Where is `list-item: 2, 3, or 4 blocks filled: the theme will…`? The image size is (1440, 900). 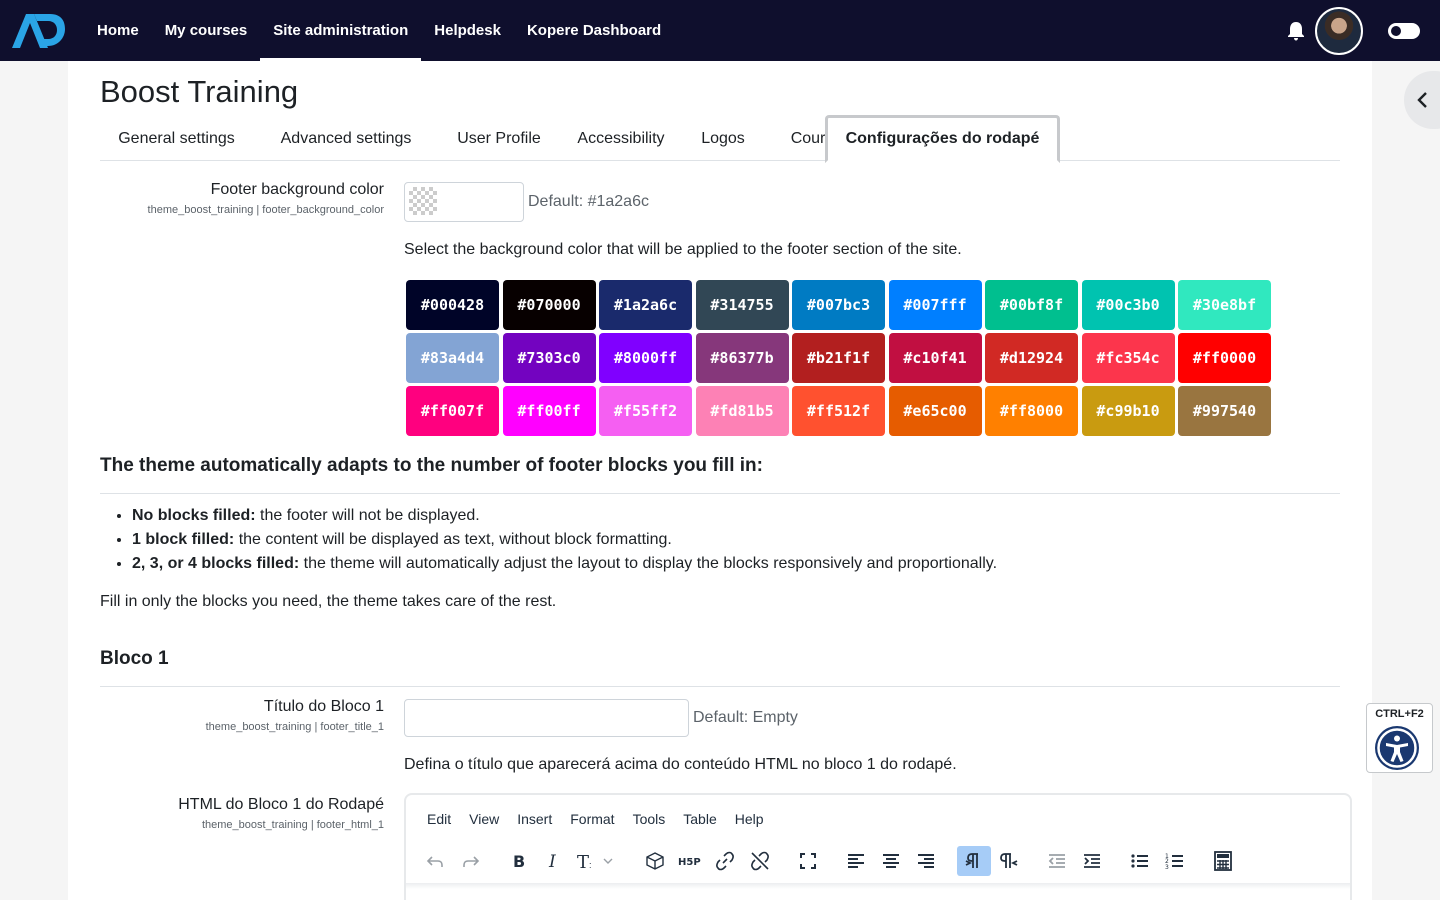 list-item: 2, 3, or 4 blocks filled: the theme will… is located at coordinates (564, 564).